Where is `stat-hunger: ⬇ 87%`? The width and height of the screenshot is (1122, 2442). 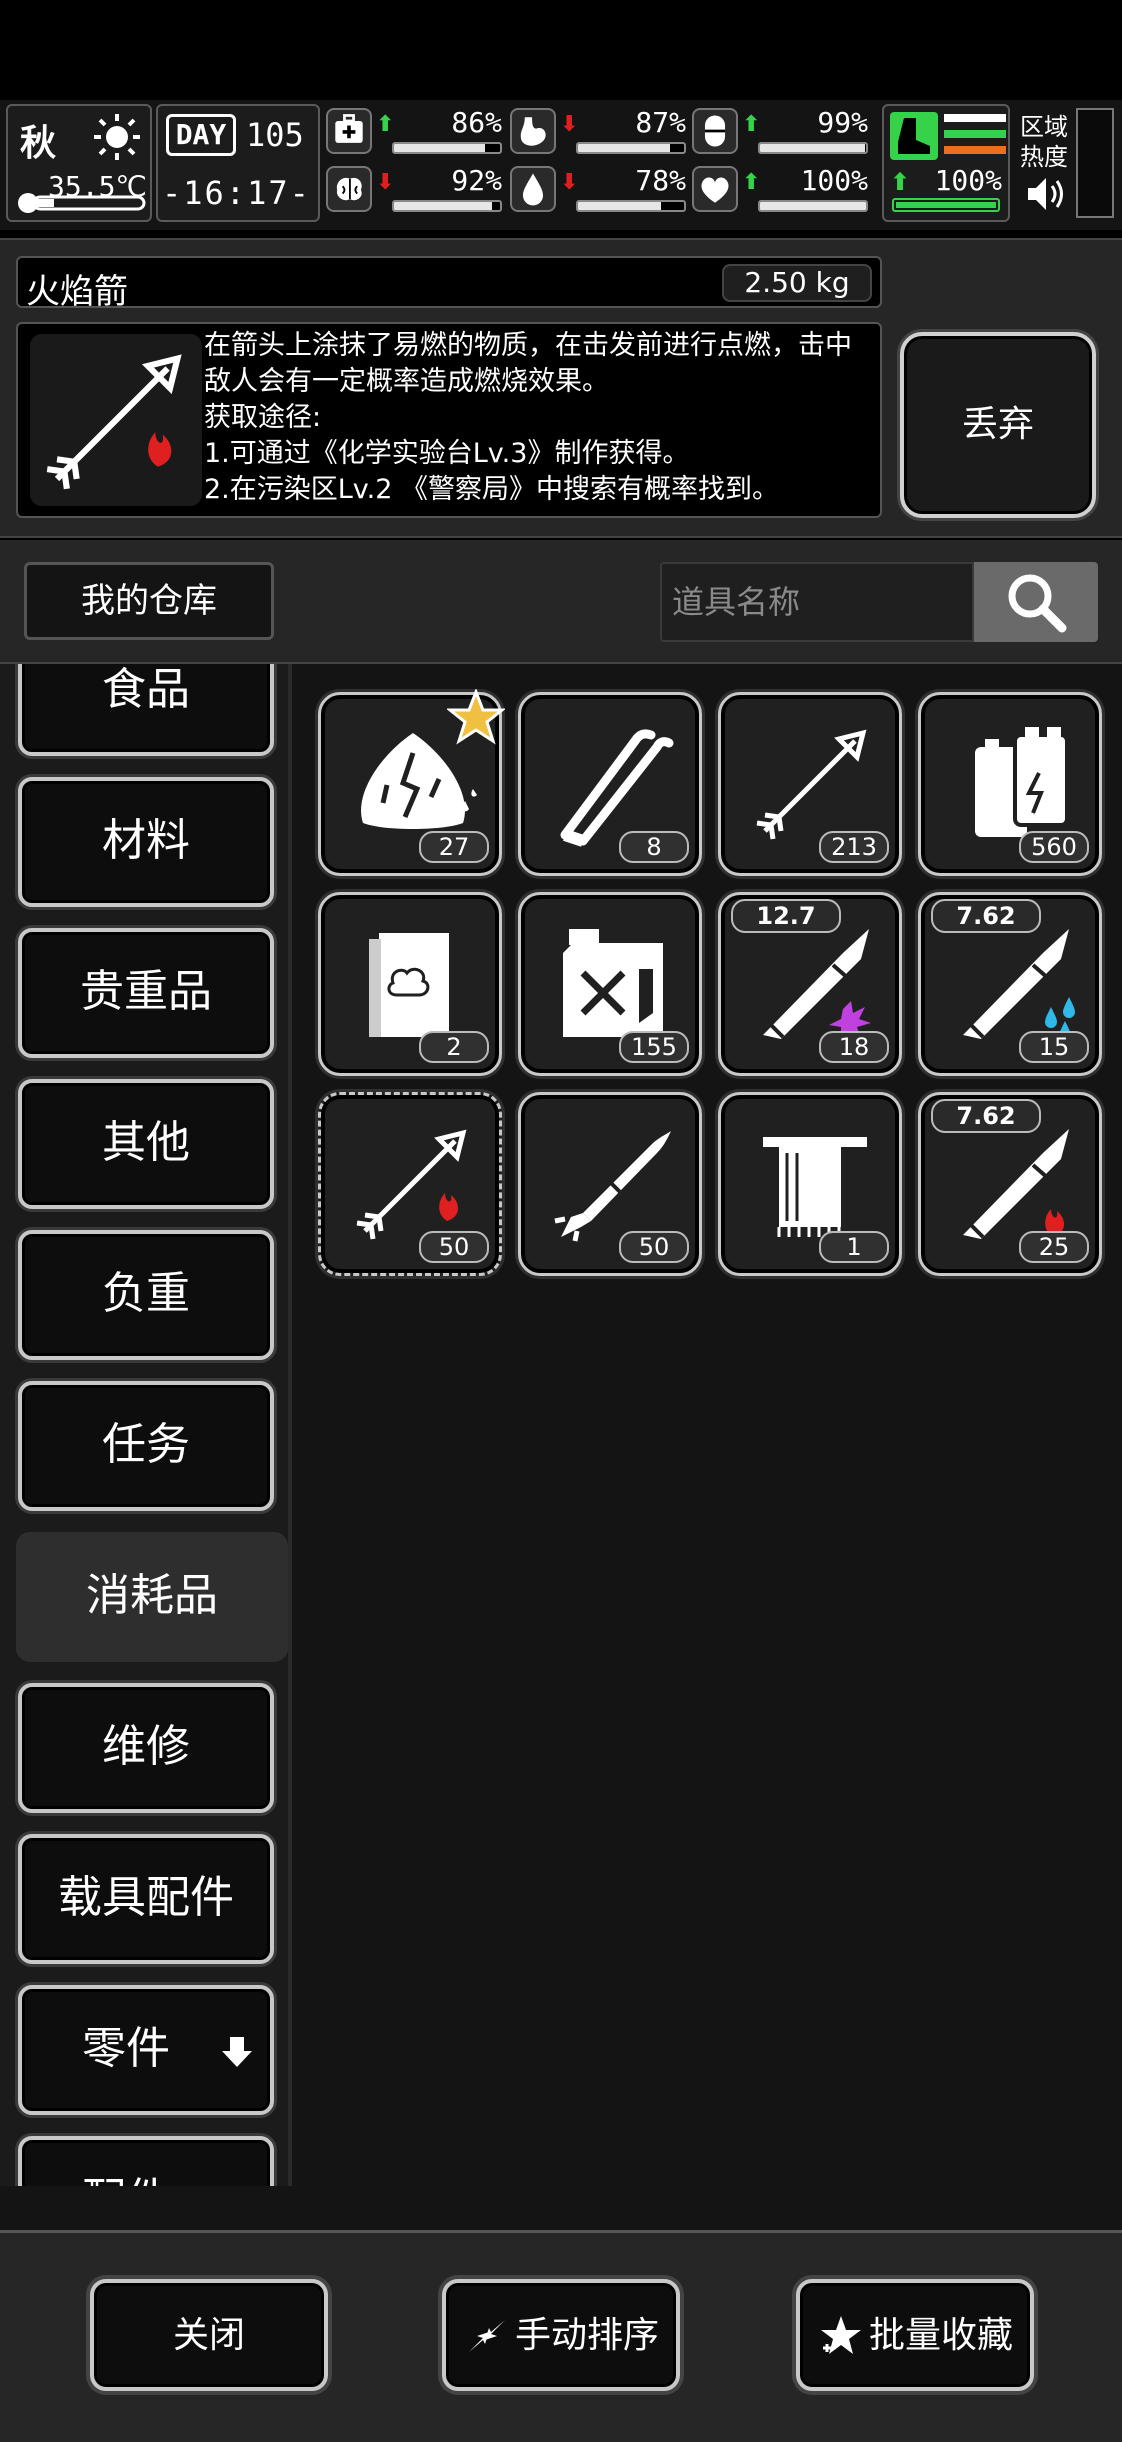
stat-hunger: ⬇ 87% is located at coordinates (600, 132).